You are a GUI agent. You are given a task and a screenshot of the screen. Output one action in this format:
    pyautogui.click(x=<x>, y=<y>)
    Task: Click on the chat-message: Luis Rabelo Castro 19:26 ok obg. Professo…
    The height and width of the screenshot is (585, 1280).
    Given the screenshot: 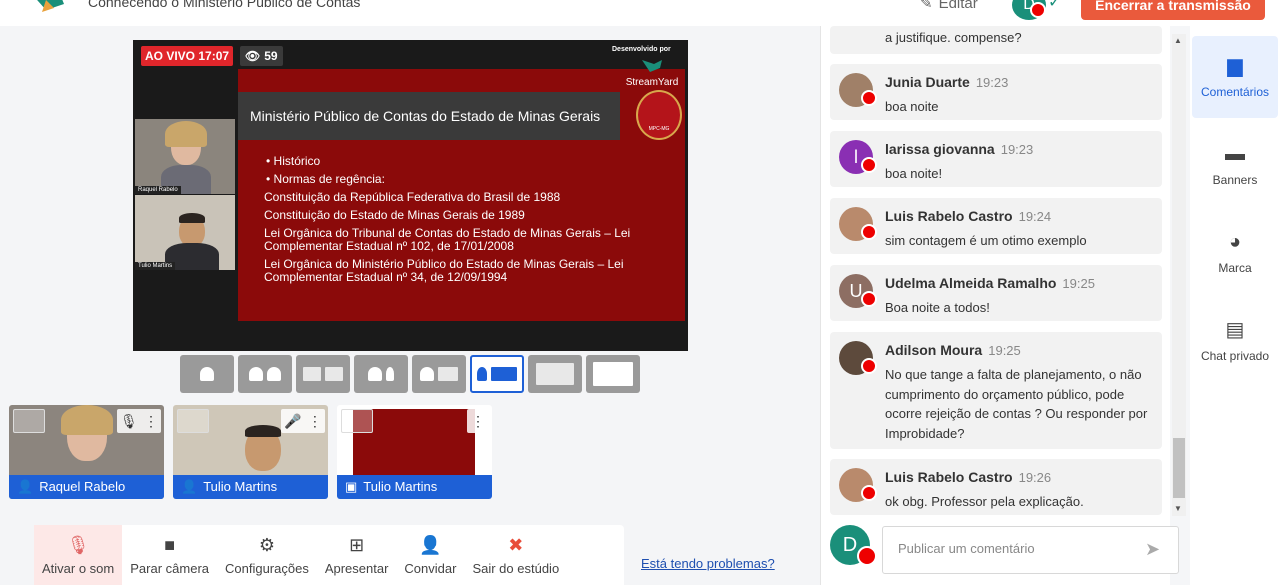 What is the action you would take?
    pyautogui.click(x=996, y=487)
    